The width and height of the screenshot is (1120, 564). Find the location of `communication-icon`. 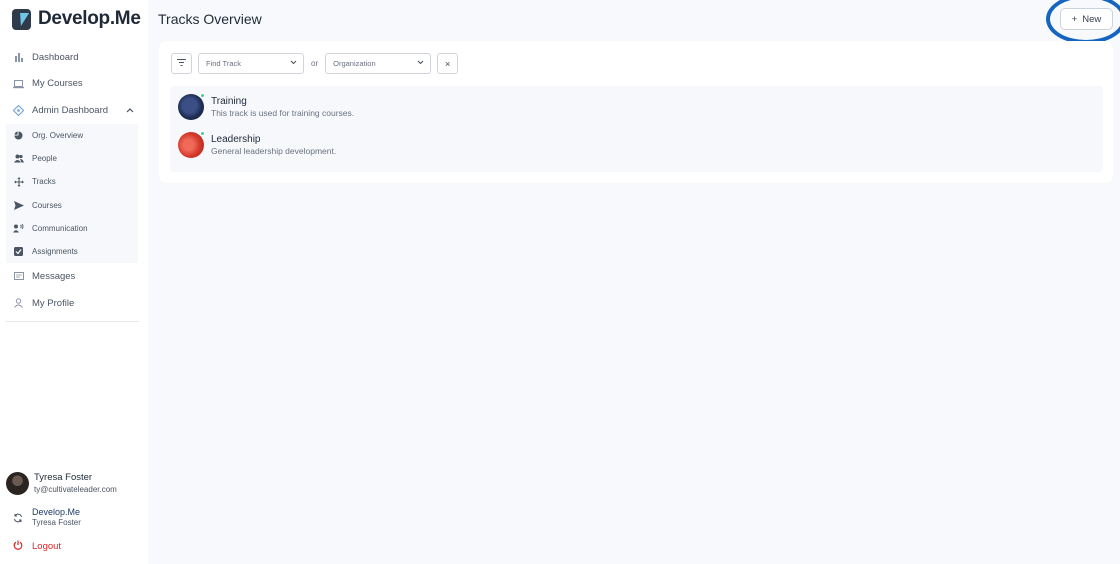

communication-icon is located at coordinates (18, 228).